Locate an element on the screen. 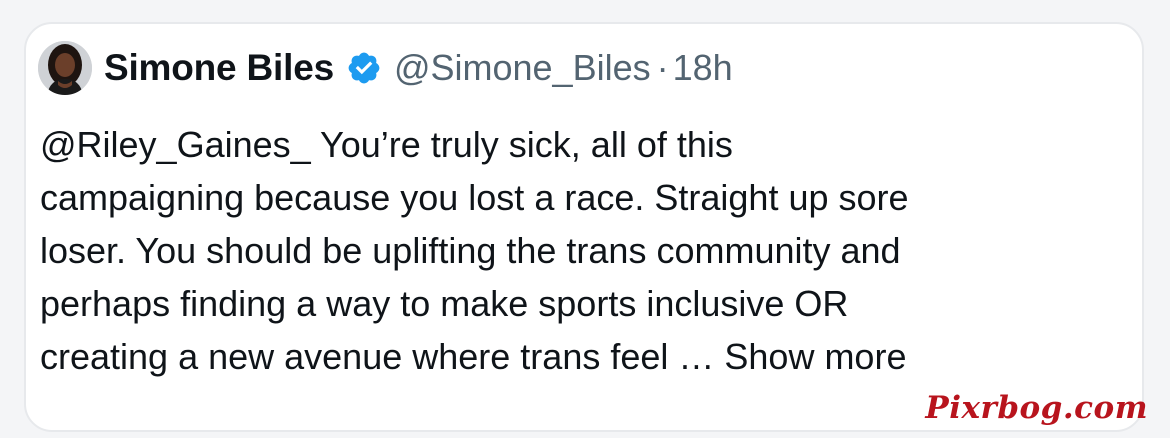 Image resolution: width=1170 pixels, height=438 pixels. verified-badge-icon is located at coordinates (364, 68).